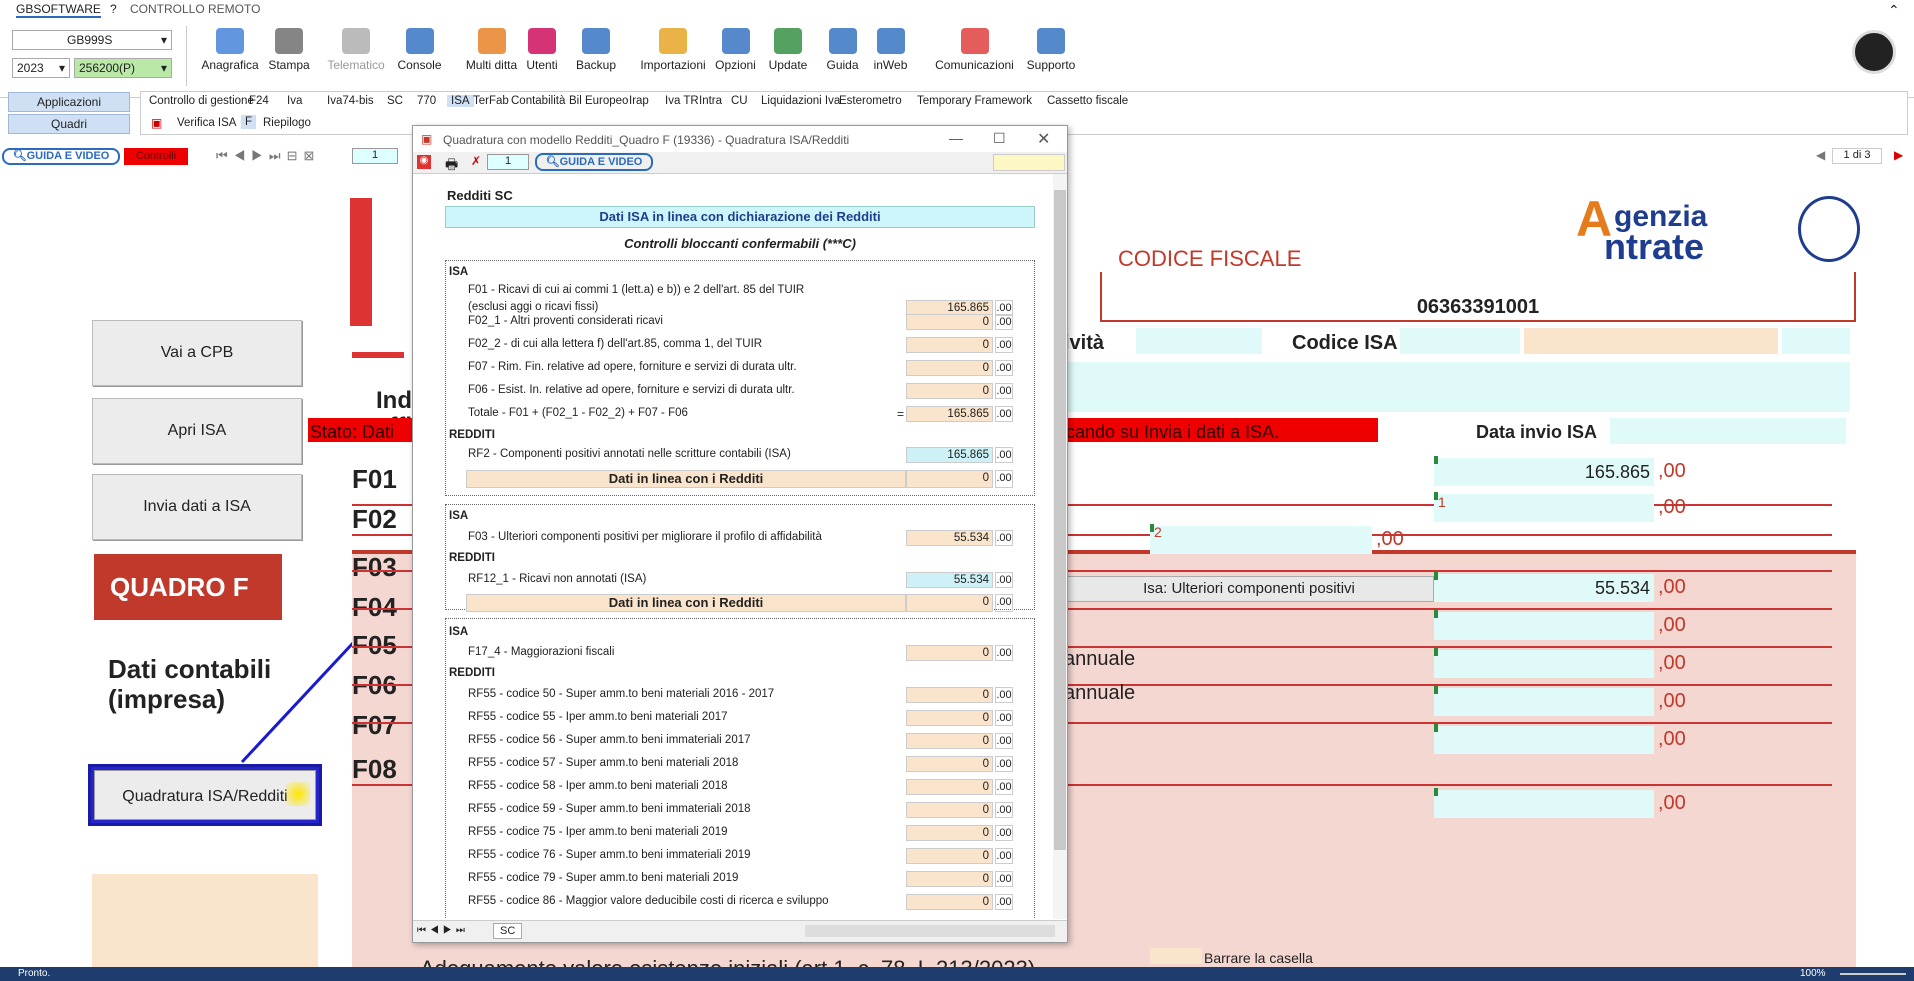 This screenshot has width=1914, height=981. Describe the element at coordinates (1199, 341) in the screenshot. I see `attivita-field` at that location.